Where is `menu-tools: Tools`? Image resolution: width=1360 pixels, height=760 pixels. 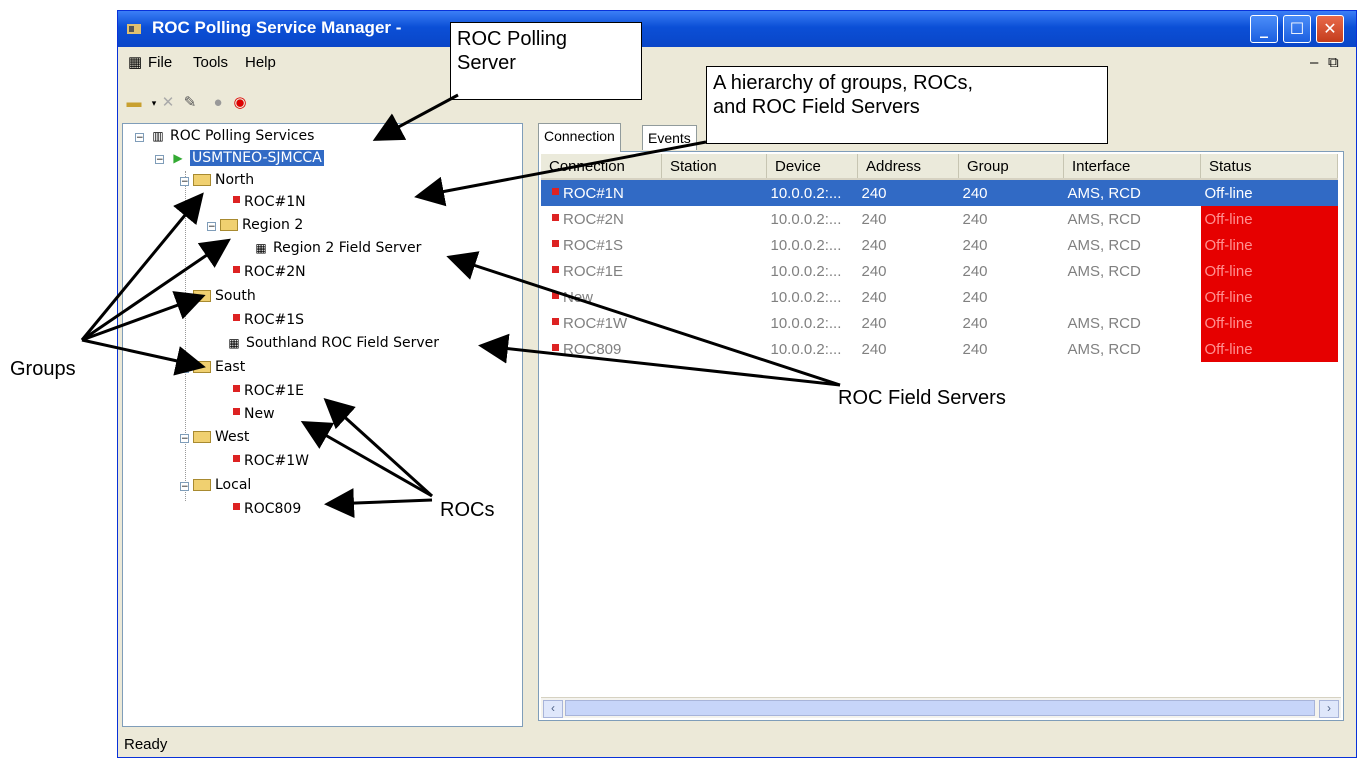 menu-tools: Tools is located at coordinates (210, 62).